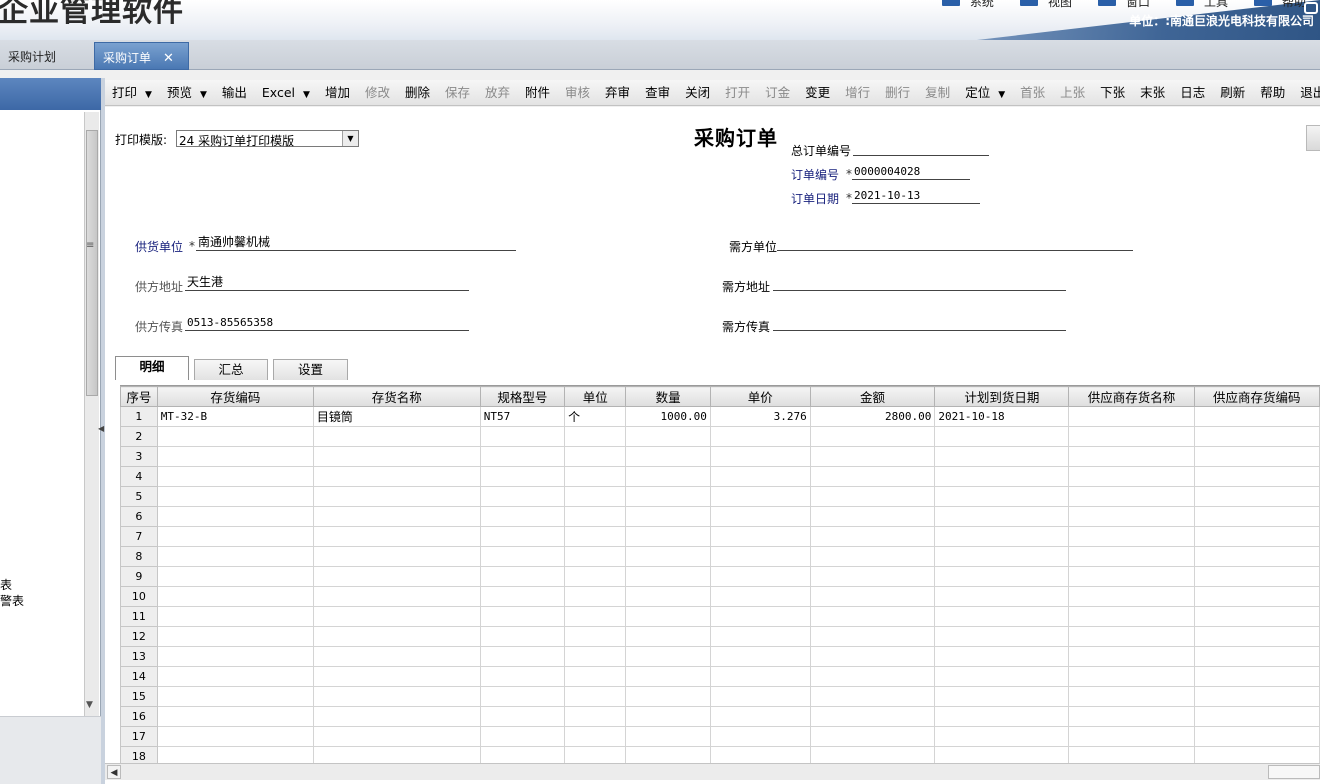  Describe the element at coordinates (522, 396) in the screenshot. I see `column-header: 规格型号` at that location.